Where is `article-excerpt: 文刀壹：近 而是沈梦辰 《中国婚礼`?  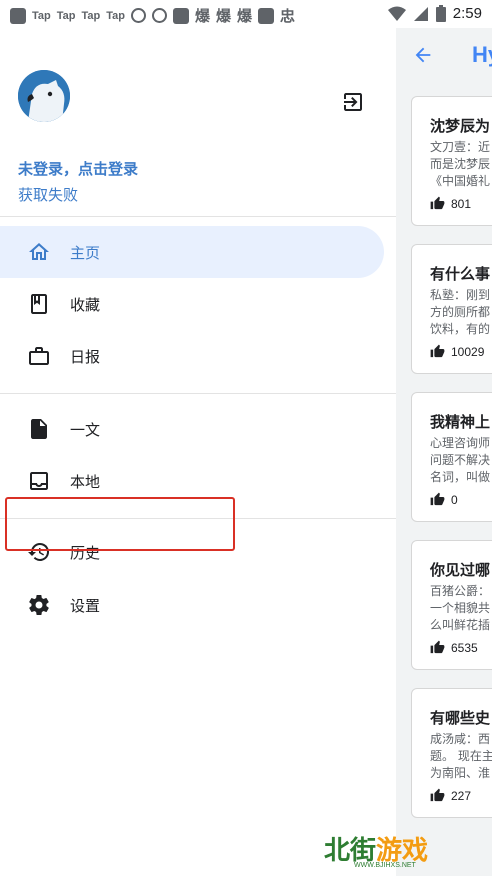 article-excerpt: 文刀壹：近 而是沈梦辰 《中国婚礼 is located at coordinates (460, 164).